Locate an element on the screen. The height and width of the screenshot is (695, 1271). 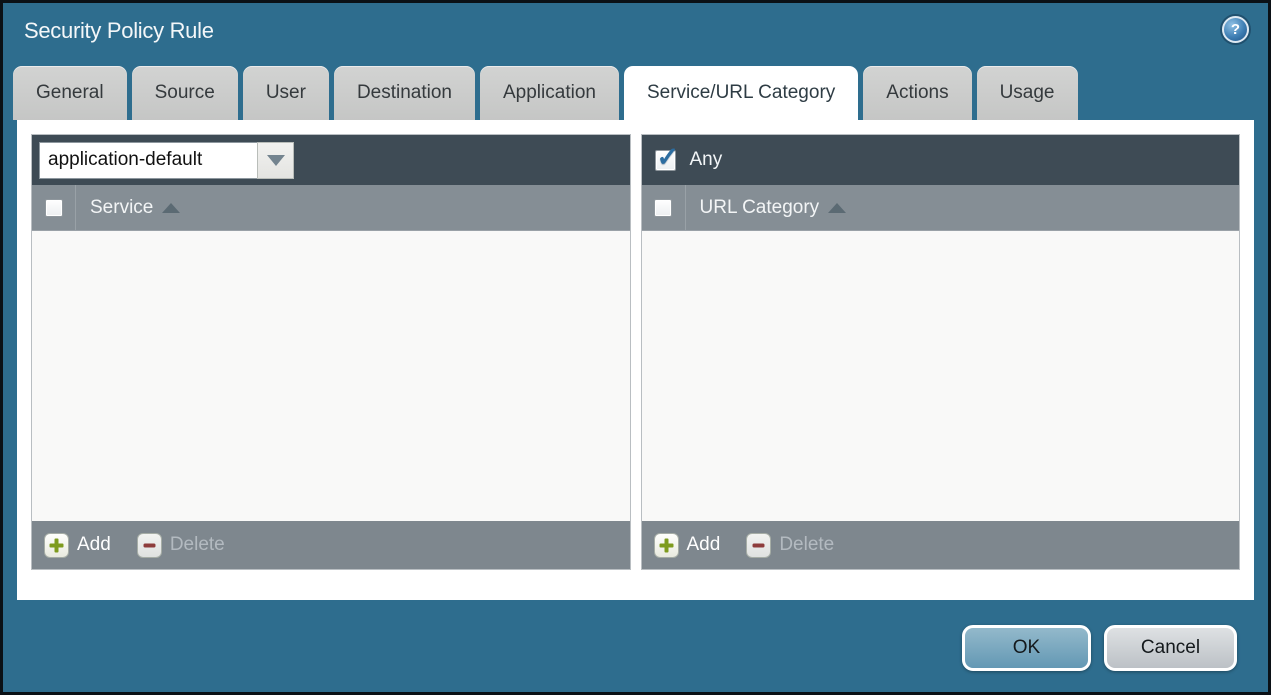
dialog-actions: OK Cancel is located at coordinates (1099, 648).